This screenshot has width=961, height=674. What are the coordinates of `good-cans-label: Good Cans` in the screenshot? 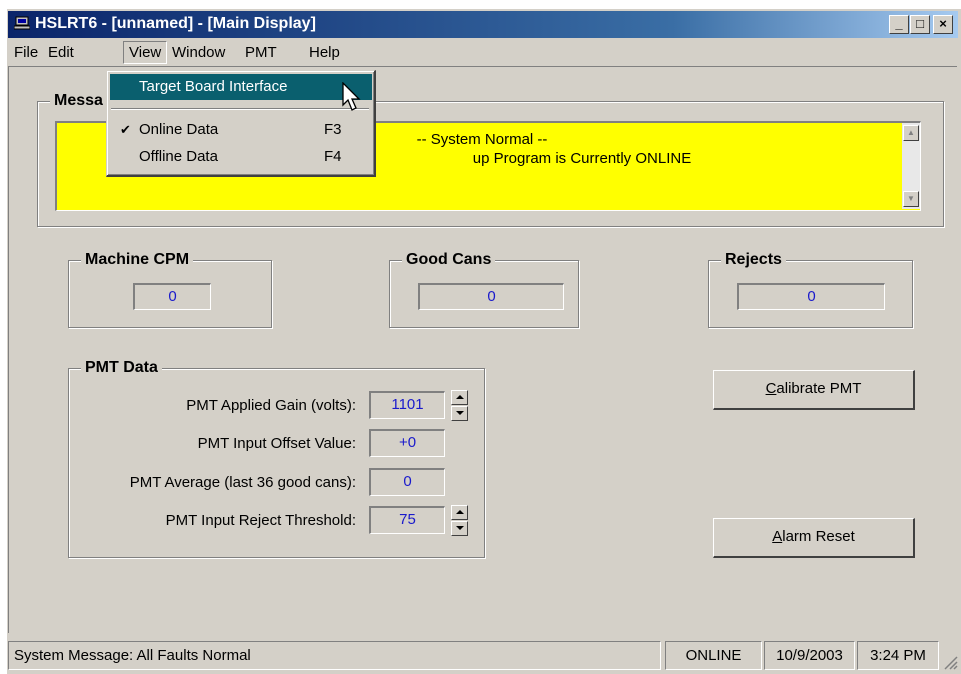 It's located at (449, 260).